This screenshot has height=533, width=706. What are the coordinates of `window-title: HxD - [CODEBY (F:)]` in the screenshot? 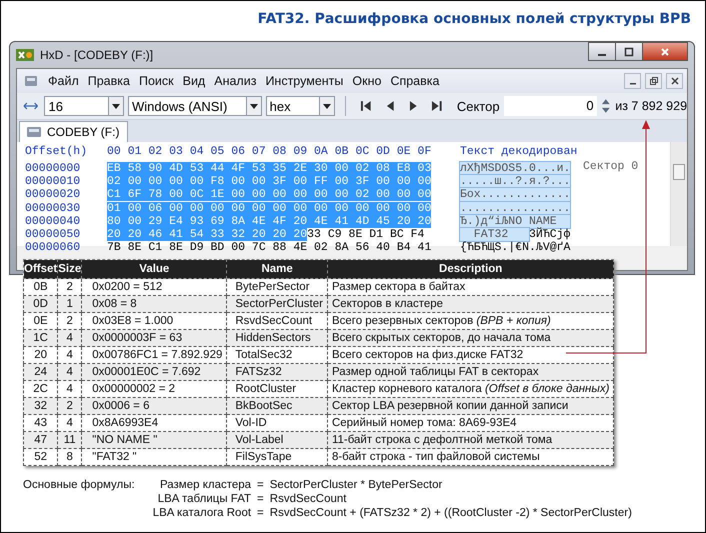 It's located at (97, 55).